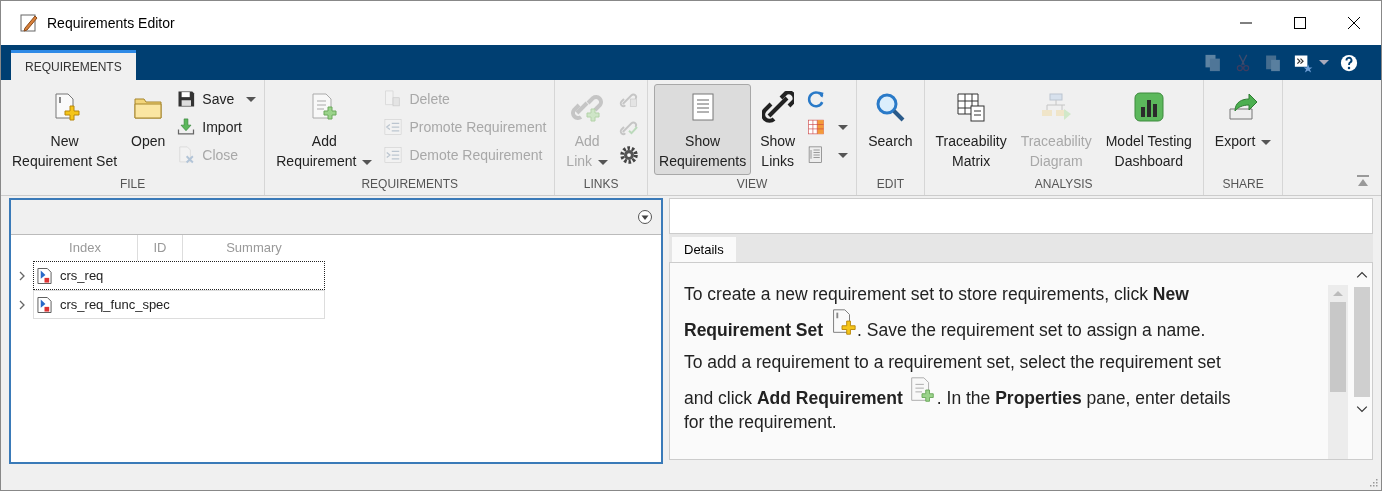  What do you see at coordinates (752, 185) in the screenshot?
I see `ribbon-group-label: VIEW` at bounding box center [752, 185].